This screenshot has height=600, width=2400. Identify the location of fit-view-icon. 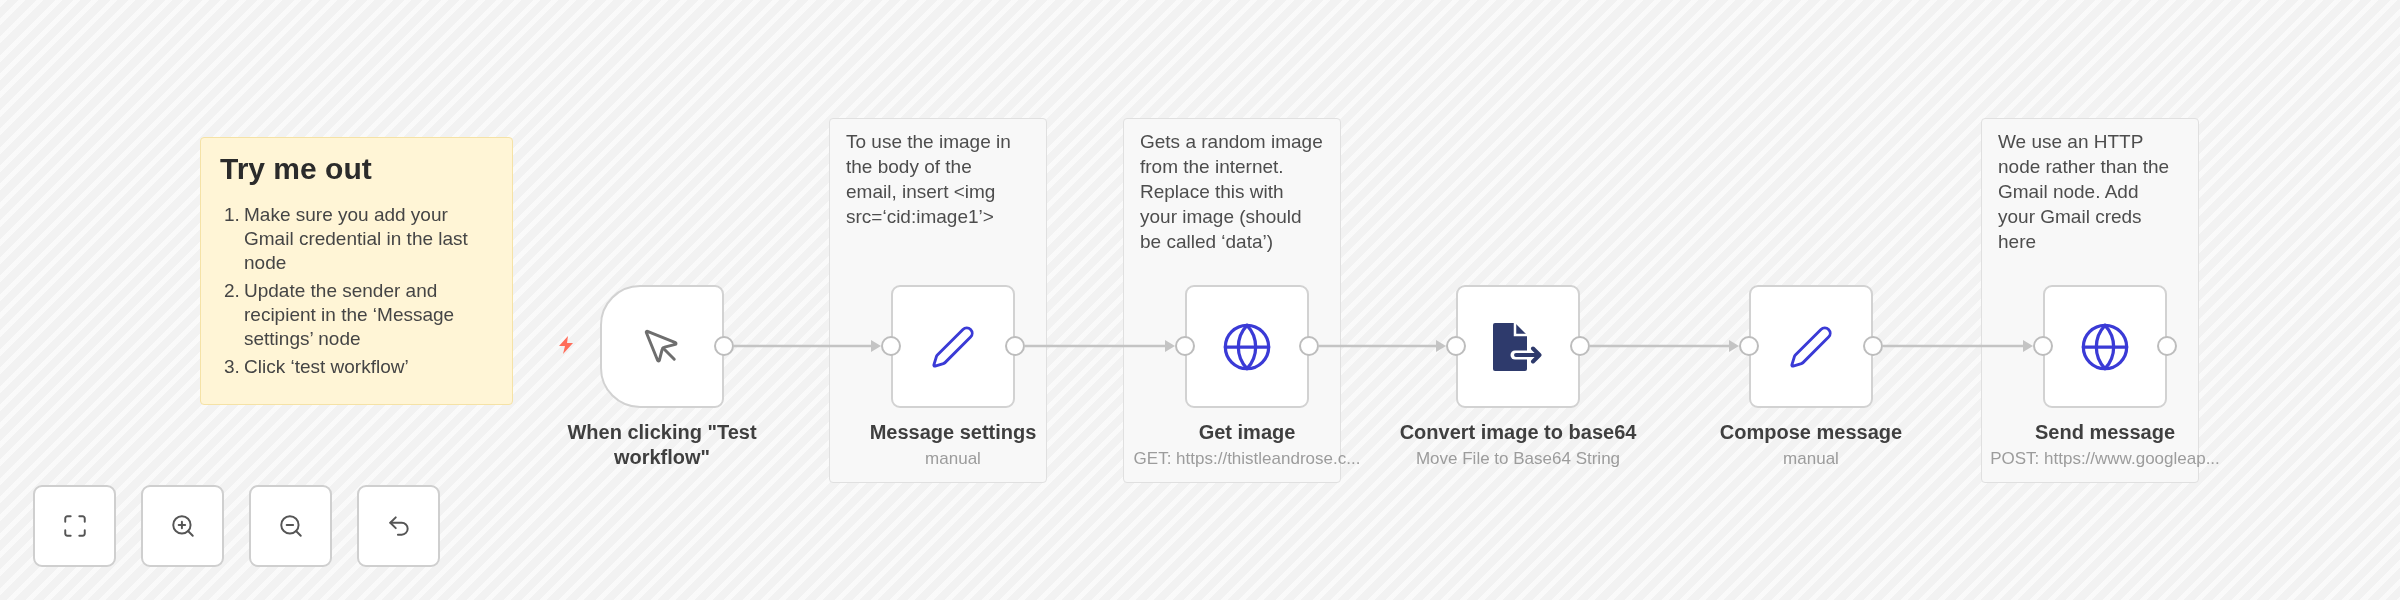
(74, 526).